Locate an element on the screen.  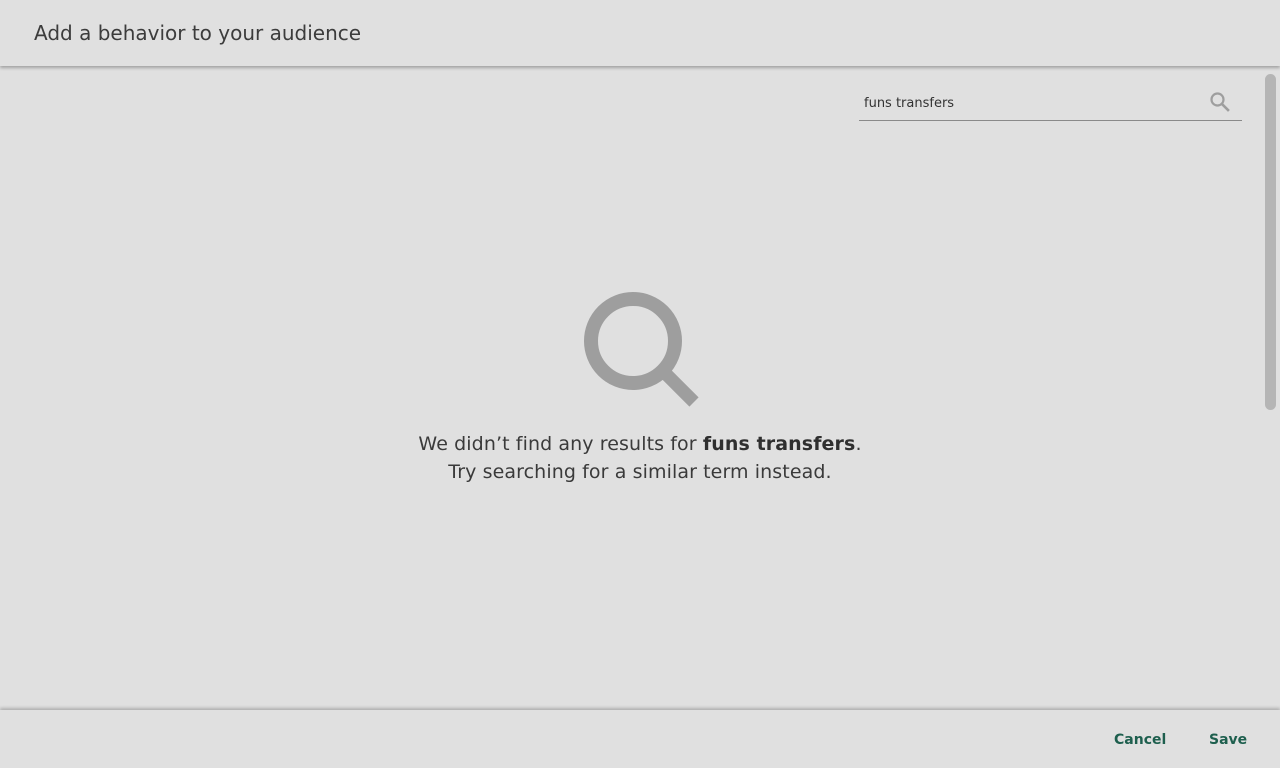
search-icon is located at coordinates (1220, 102).